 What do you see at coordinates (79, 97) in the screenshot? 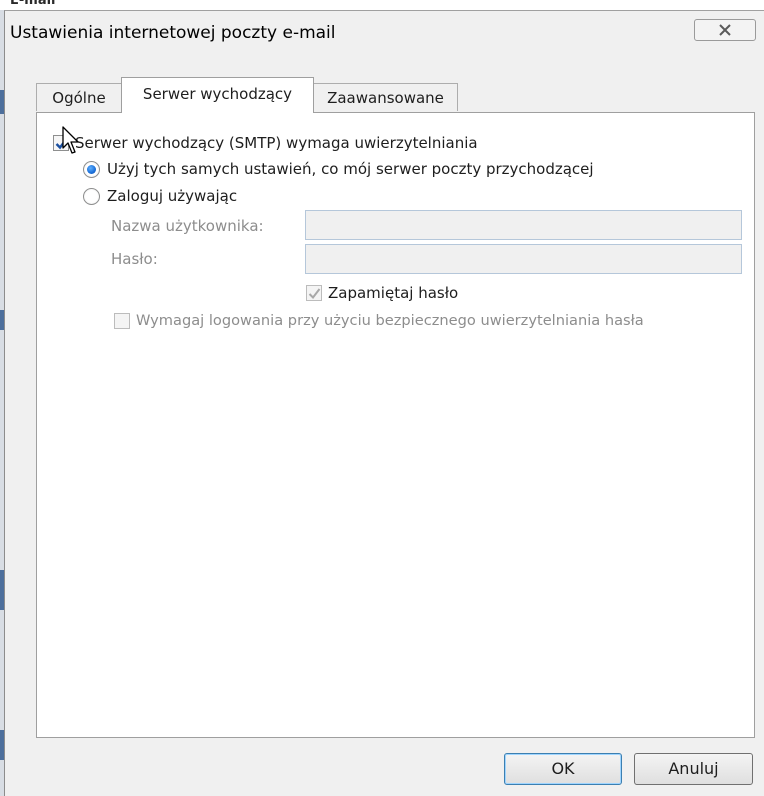
I see `tab-general: Ogólne` at bounding box center [79, 97].